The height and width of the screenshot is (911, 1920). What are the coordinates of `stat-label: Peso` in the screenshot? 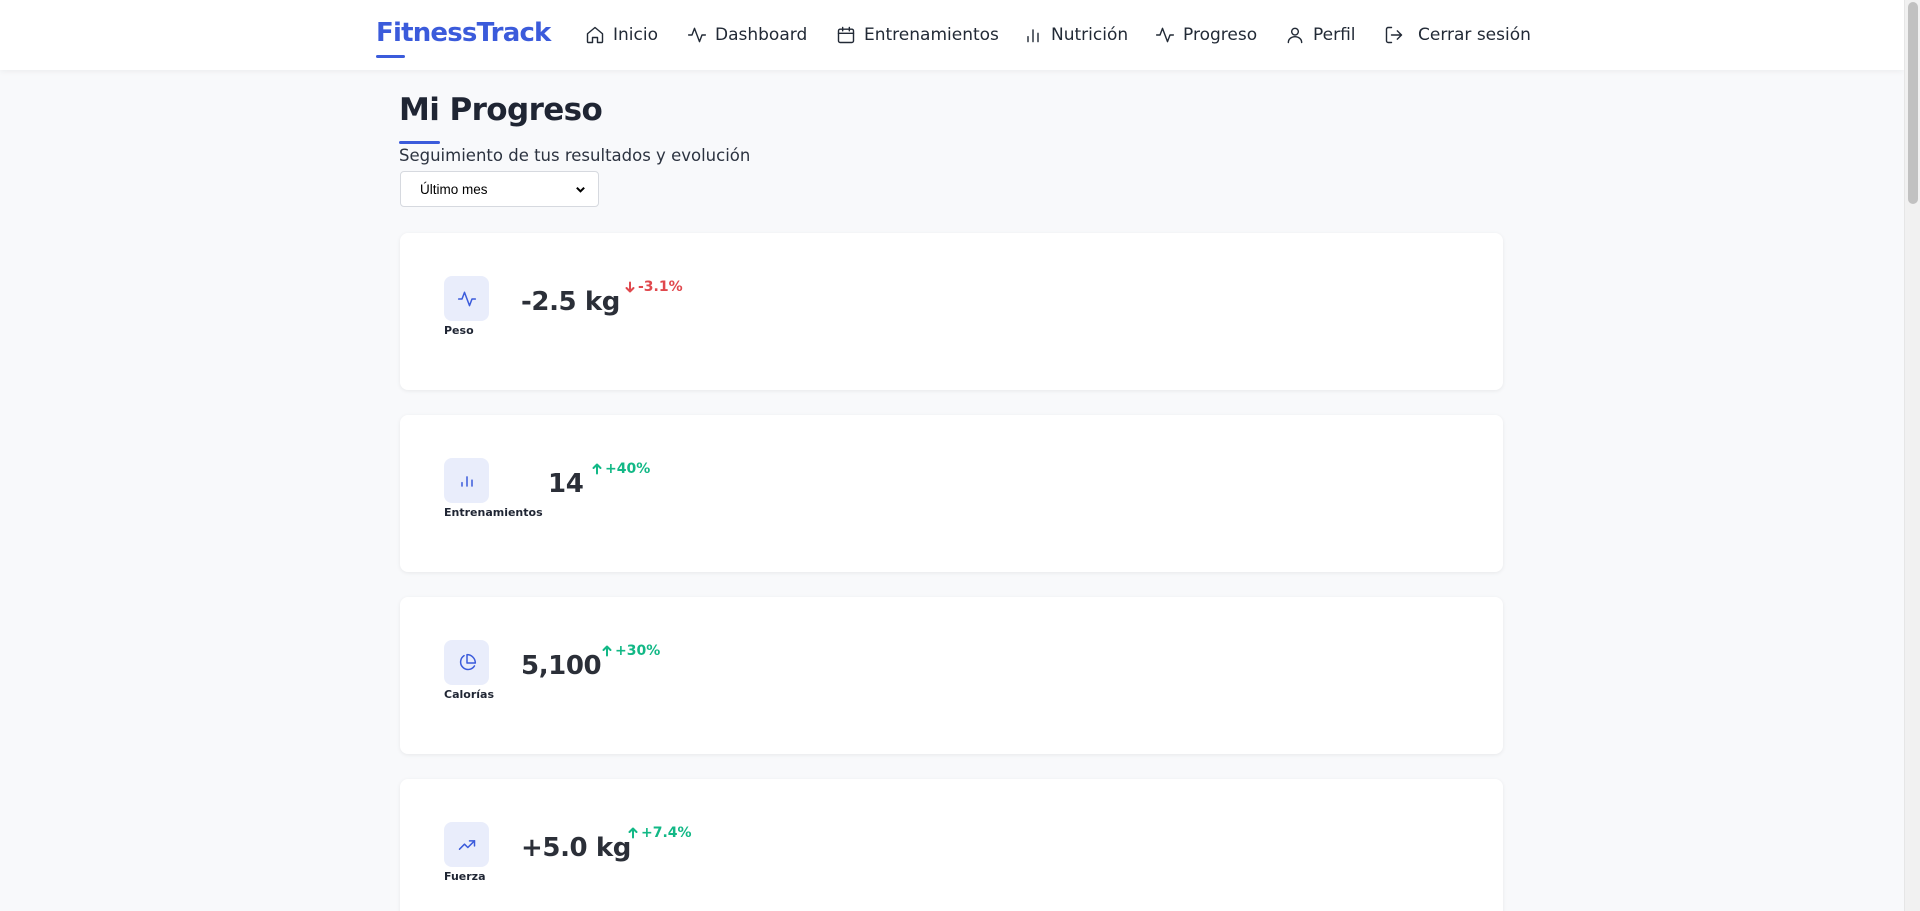 It's located at (459, 330).